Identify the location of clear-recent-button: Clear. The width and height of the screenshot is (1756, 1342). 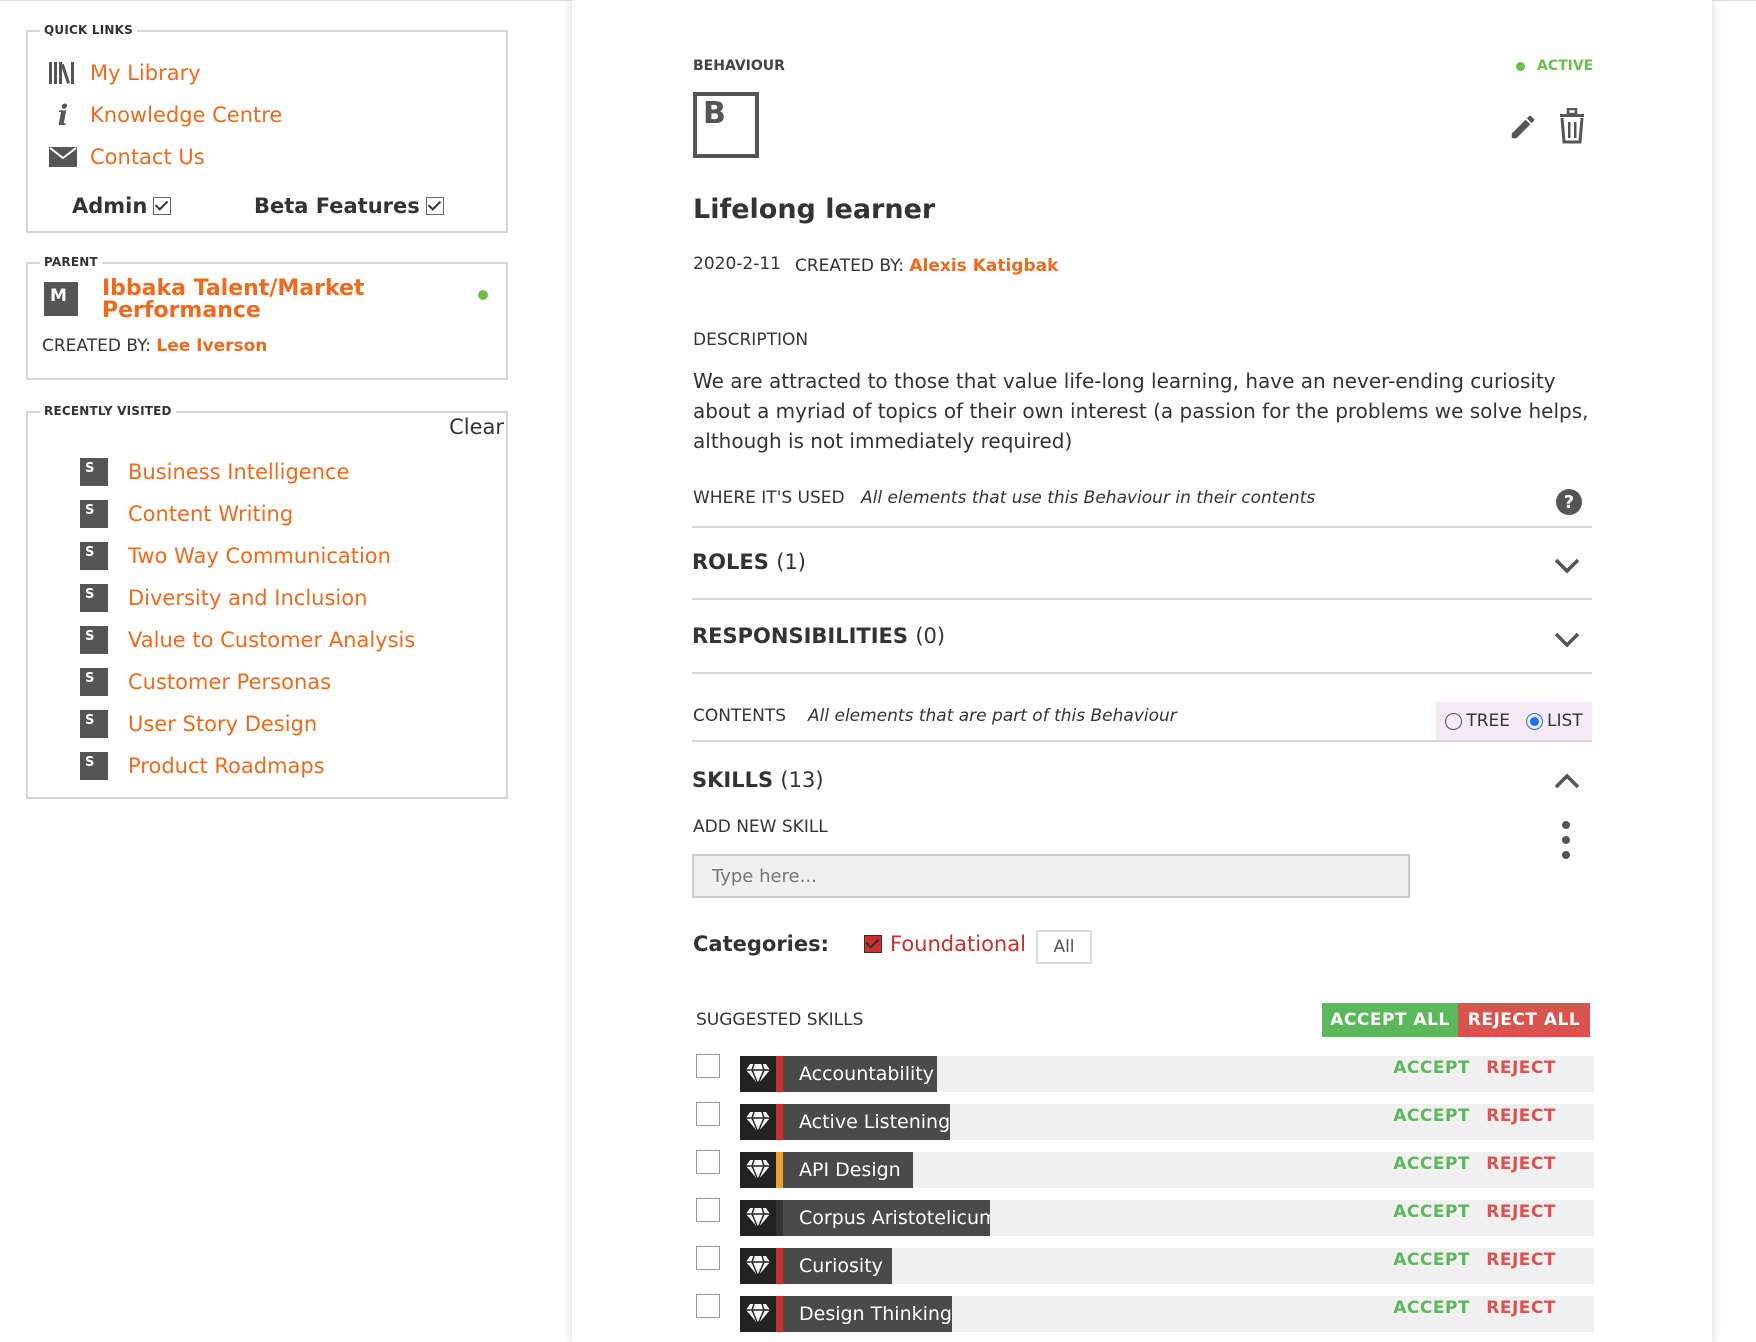
(476, 427).